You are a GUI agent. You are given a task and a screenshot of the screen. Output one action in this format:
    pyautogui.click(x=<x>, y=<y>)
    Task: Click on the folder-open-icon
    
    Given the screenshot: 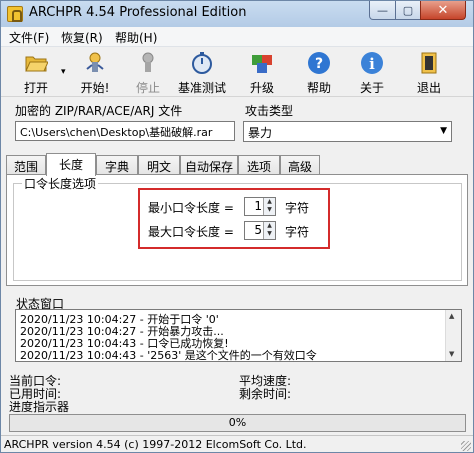 What is the action you would take?
    pyautogui.click(x=36, y=64)
    